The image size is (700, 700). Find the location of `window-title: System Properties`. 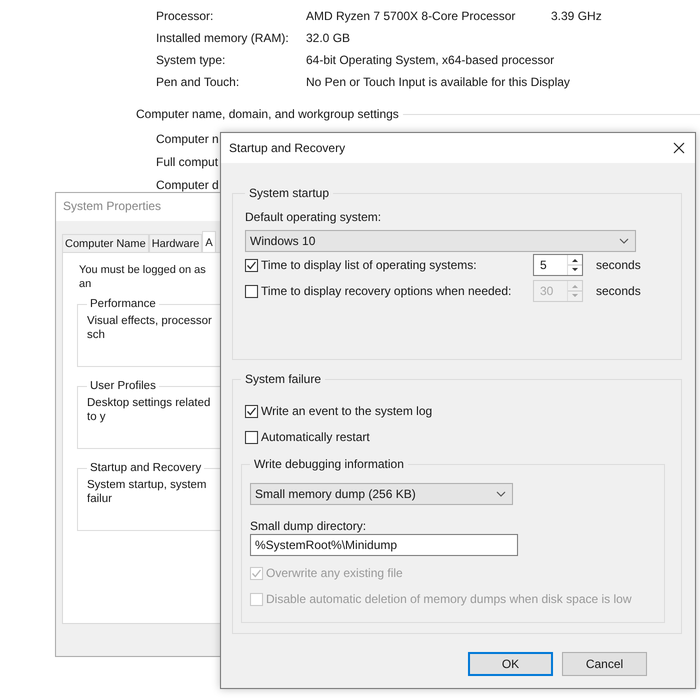

window-title: System Properties is located at coordinates (112, 206).